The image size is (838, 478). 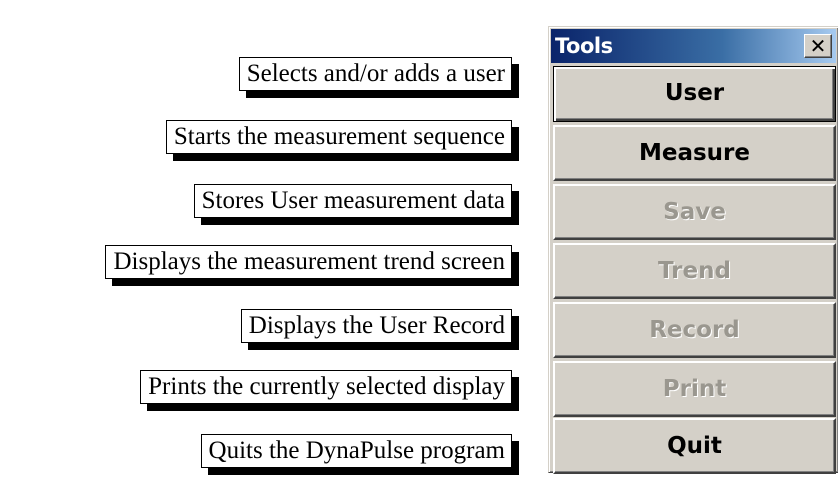 I want to click on callout-trend: Displays the measurement trend screen, so click(x=308, y=262).